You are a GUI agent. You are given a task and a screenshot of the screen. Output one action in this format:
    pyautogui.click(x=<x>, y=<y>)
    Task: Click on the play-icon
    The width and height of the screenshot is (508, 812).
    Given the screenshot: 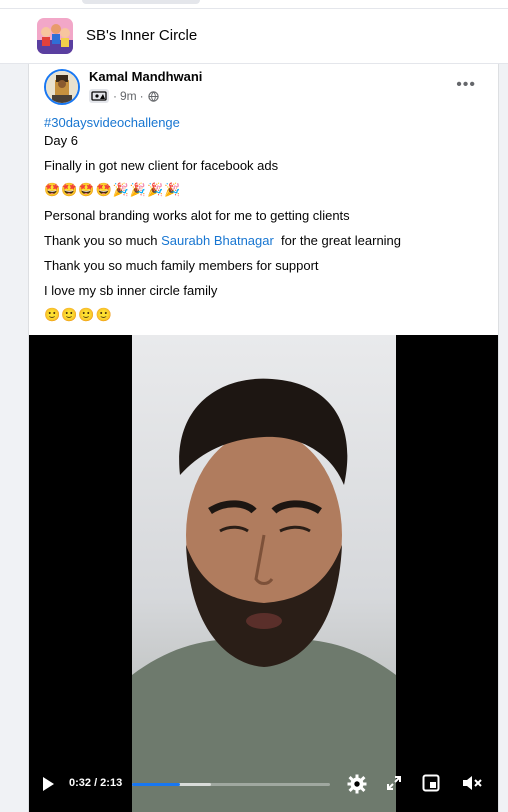 What is the action you would take?
    pyautogui.click(x=48, y=786)
    